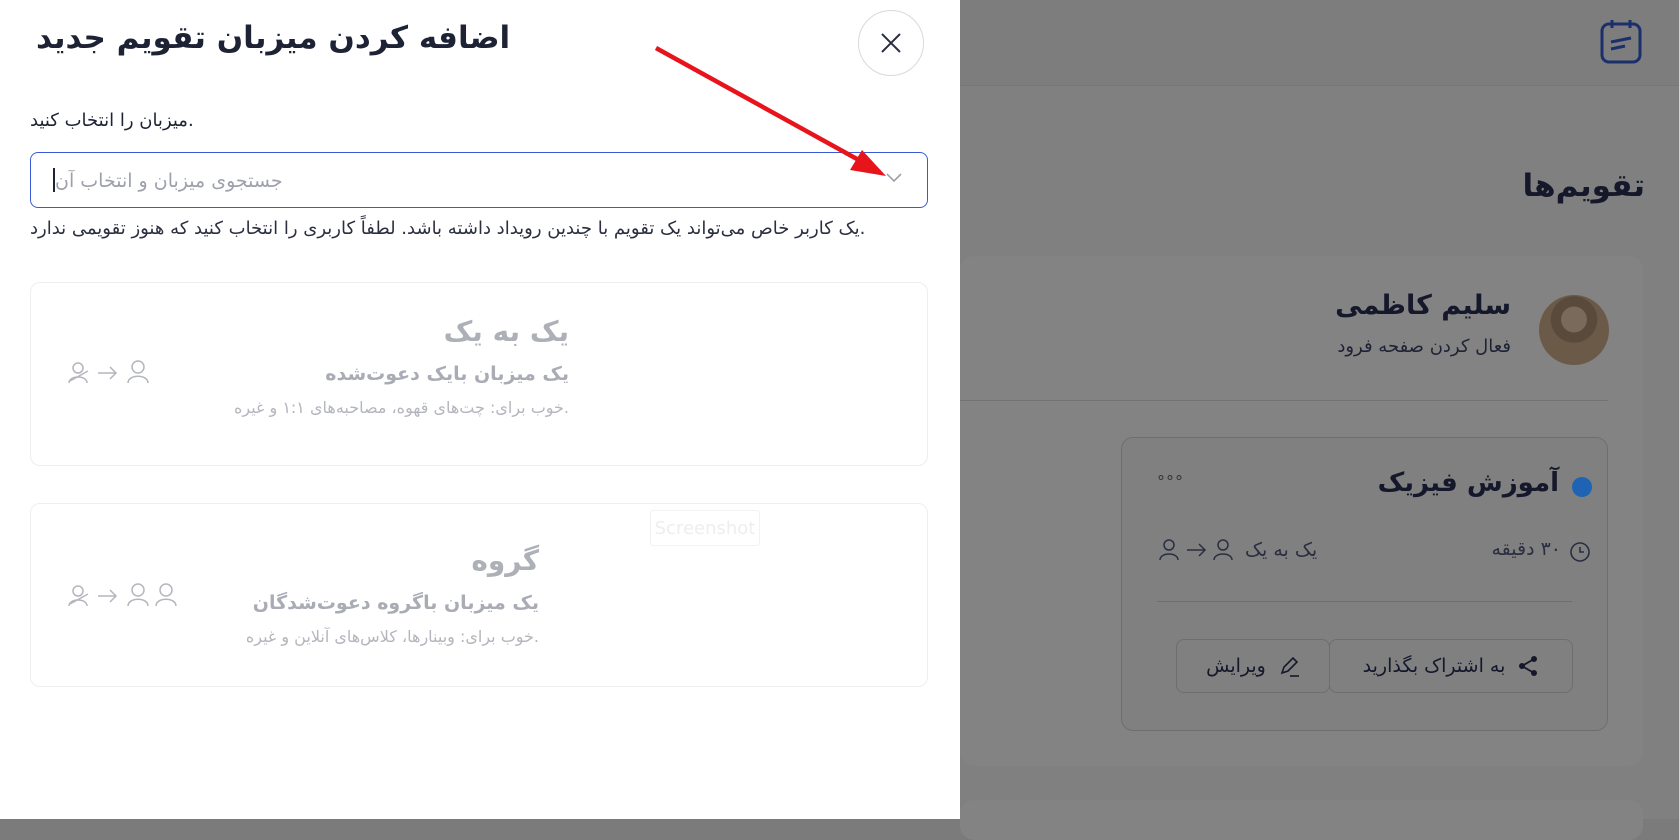 The height and width of the screenshot is (840, 1679). What do you see at coordinates (1528, 666) in the screenshot?
I see `share-icon` at bounding box center [1528, 666].